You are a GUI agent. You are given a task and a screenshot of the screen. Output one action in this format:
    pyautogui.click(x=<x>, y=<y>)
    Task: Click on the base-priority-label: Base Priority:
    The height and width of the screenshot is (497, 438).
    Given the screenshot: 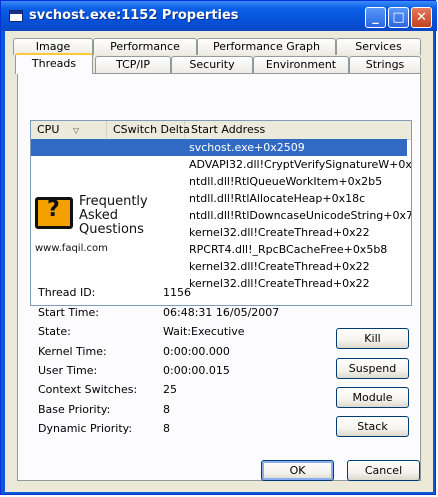 What is the action you would take?
    pyautogui.click(x=74, y=409)
    